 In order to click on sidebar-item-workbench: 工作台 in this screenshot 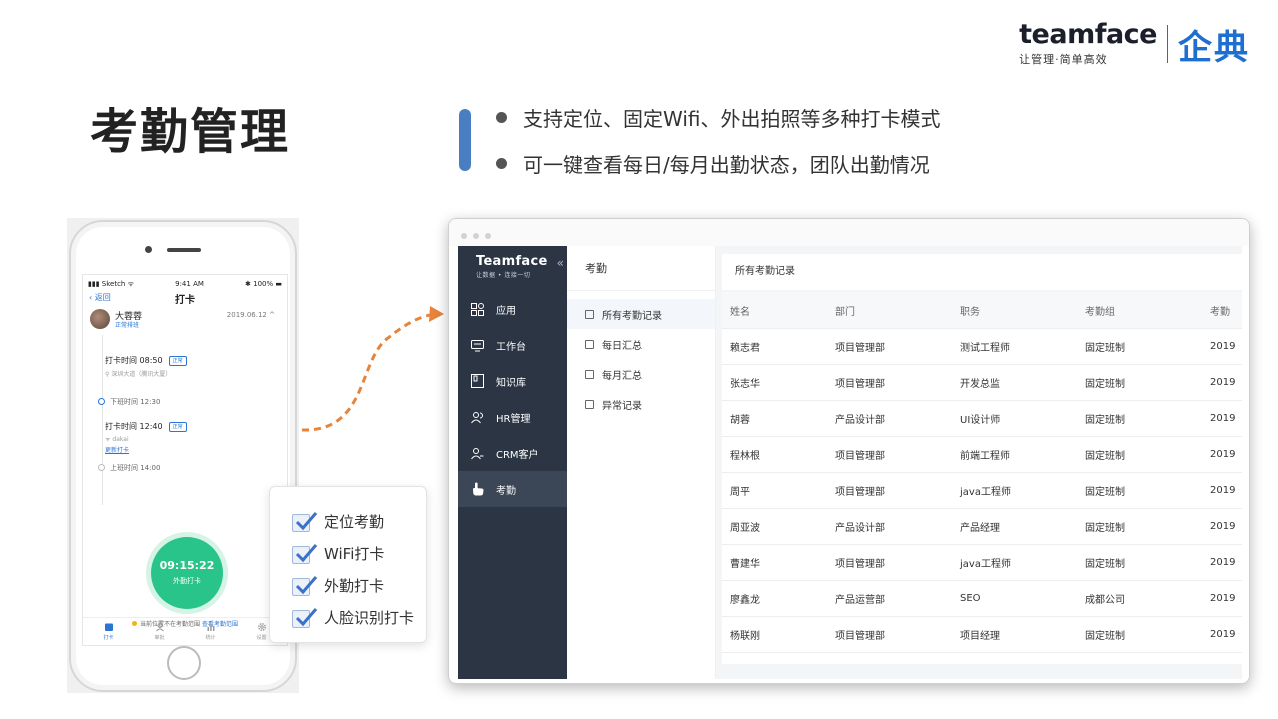, I will do `click(512, 345)`.